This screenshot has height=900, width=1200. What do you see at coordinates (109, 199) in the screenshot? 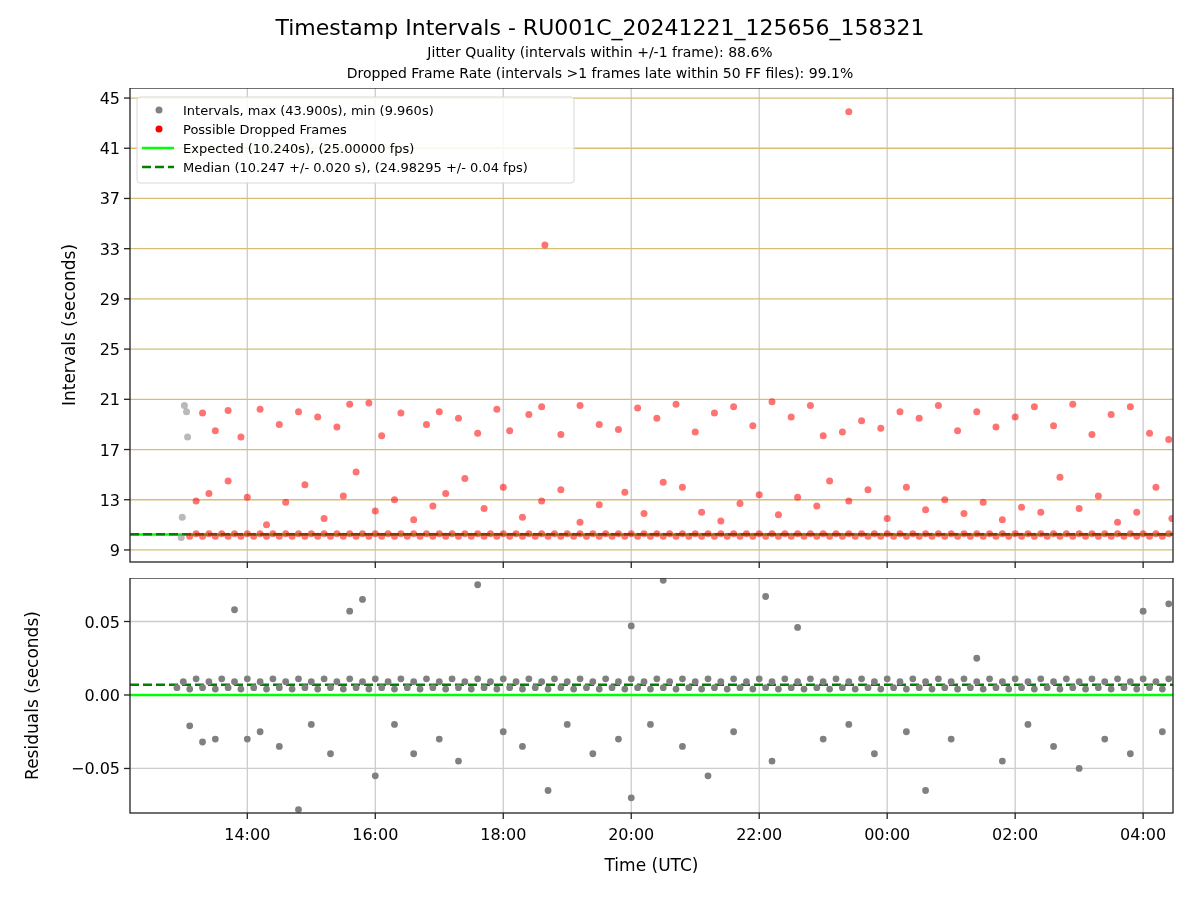
I see `y-tick-label: 37` at bounding box center [109, 199].